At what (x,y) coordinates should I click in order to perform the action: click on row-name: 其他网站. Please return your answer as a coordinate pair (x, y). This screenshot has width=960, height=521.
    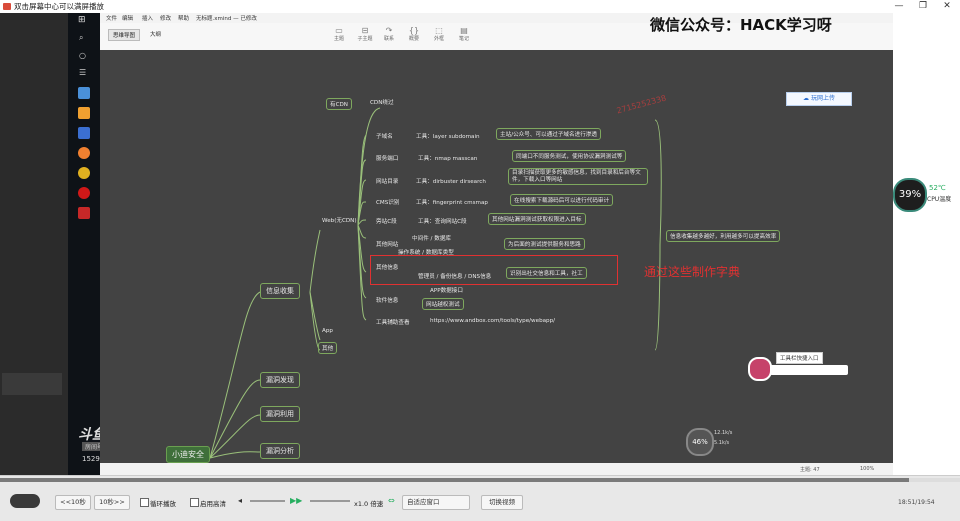
    Looking at the image, I should click on (387, 244).